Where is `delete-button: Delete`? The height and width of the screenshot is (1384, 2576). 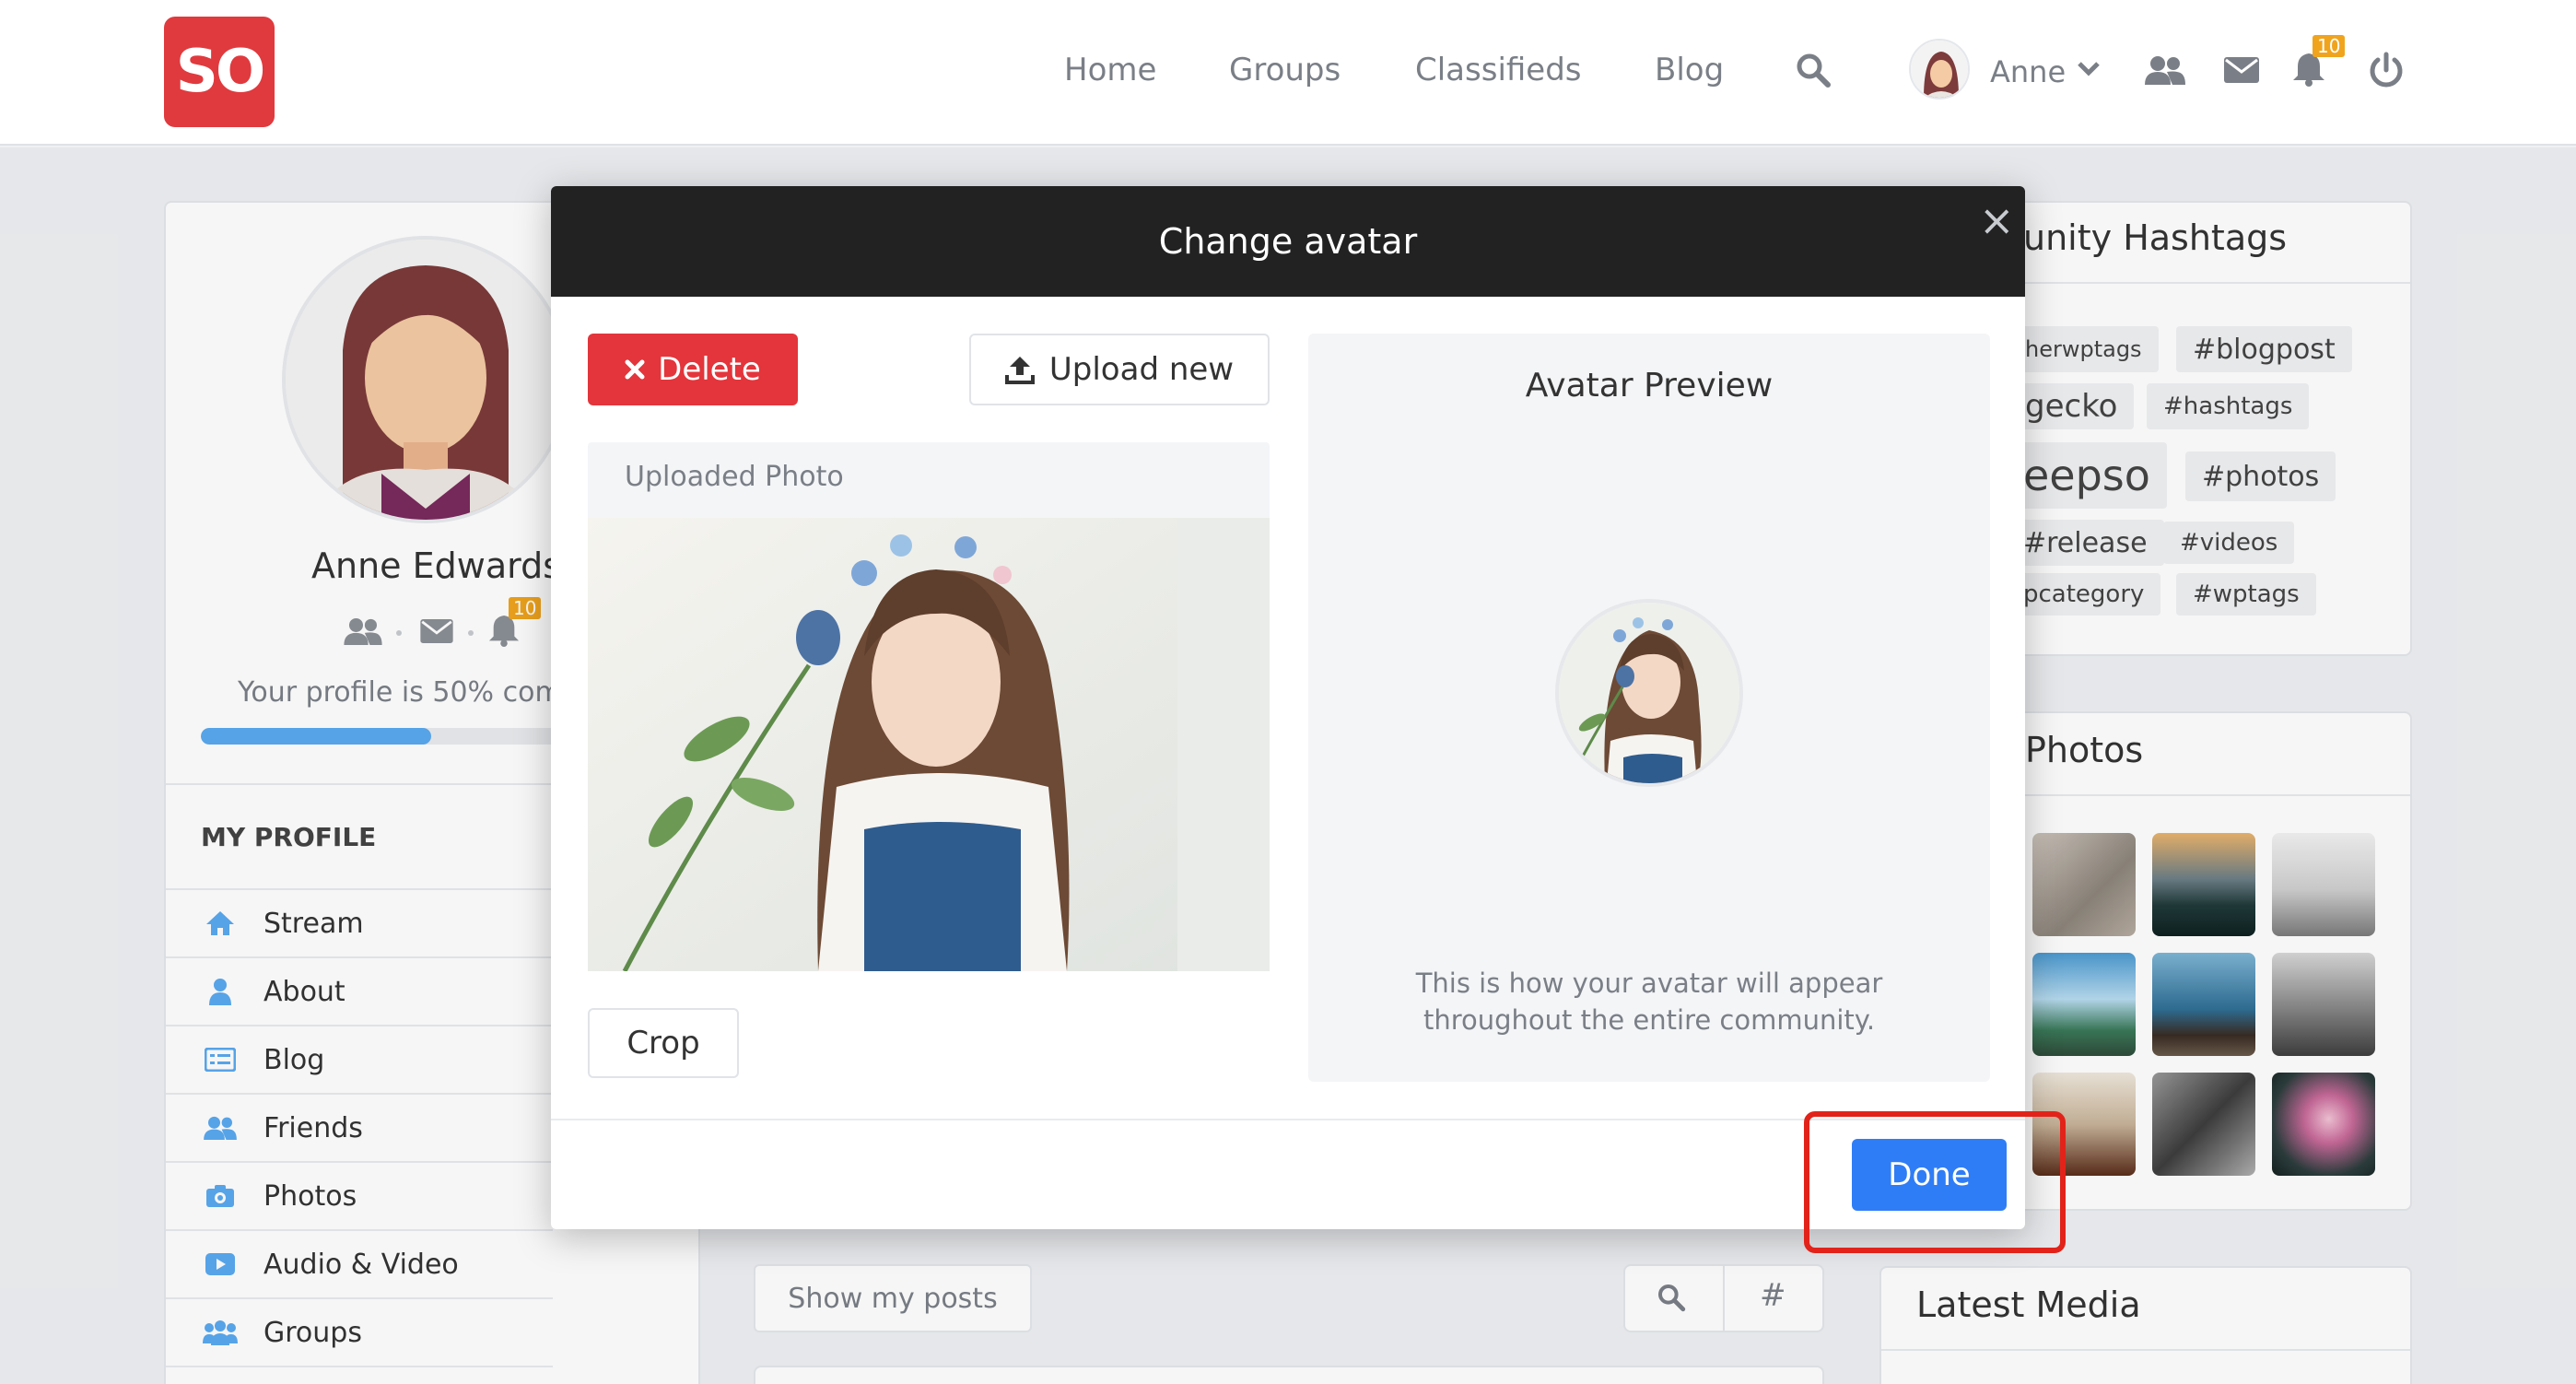
delete-button: Delete is located at coordinates (693, 369).